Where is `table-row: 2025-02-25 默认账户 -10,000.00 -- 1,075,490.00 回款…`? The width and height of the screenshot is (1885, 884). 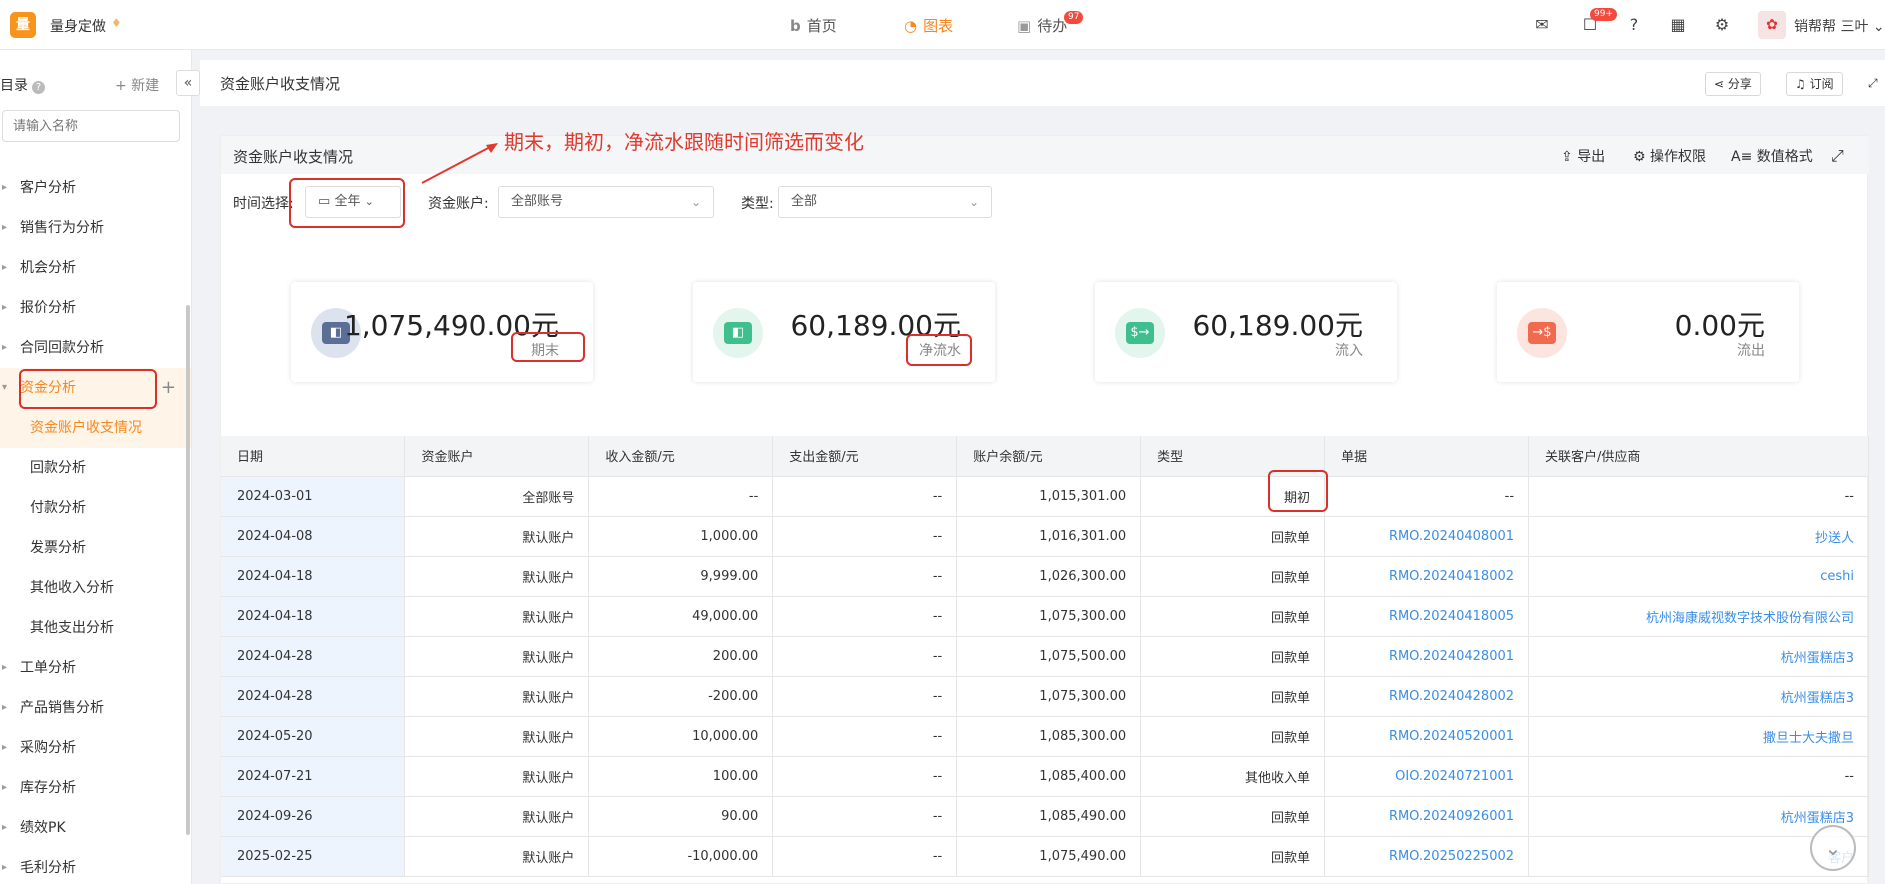
table-row: 2025-02-25 默认账户 -10,000.00 -- 1,075,490.00 回款… is located at coordinates (1045, 856).